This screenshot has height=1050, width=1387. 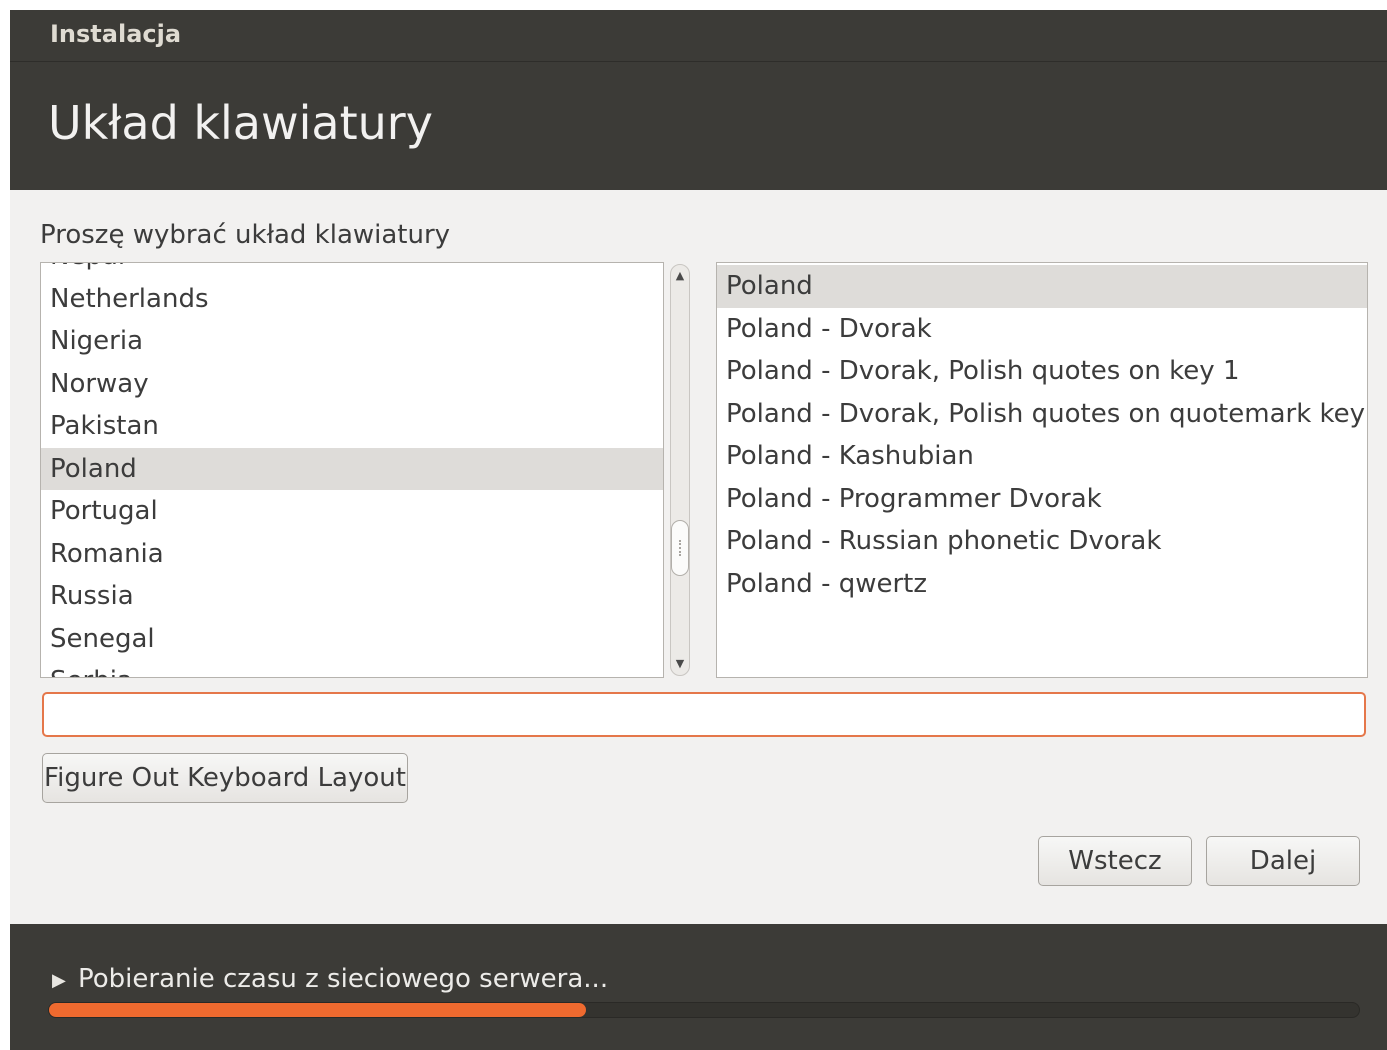 What do you see at coordinates (352, 511) in the screenshot?
I see `country-list-item: Portugal` at bounding box center [352, 511].